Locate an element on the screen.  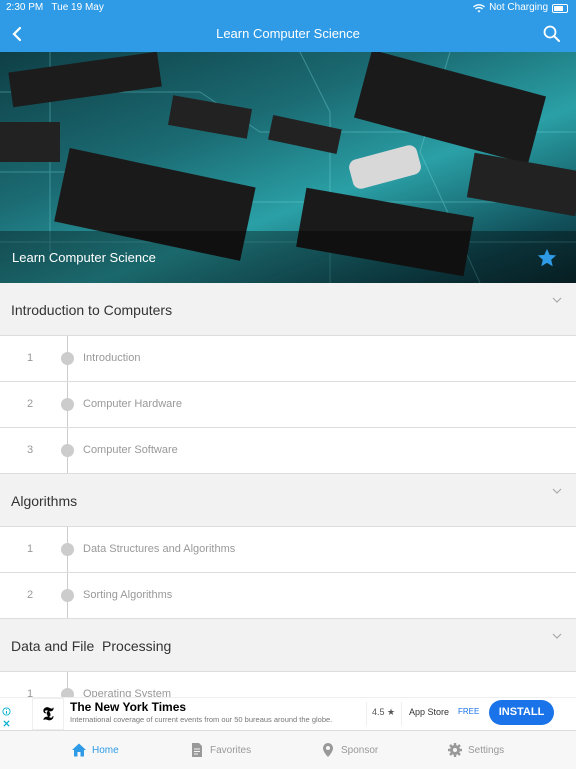
lesson-number: 3 is located at coordinates (30, 450).